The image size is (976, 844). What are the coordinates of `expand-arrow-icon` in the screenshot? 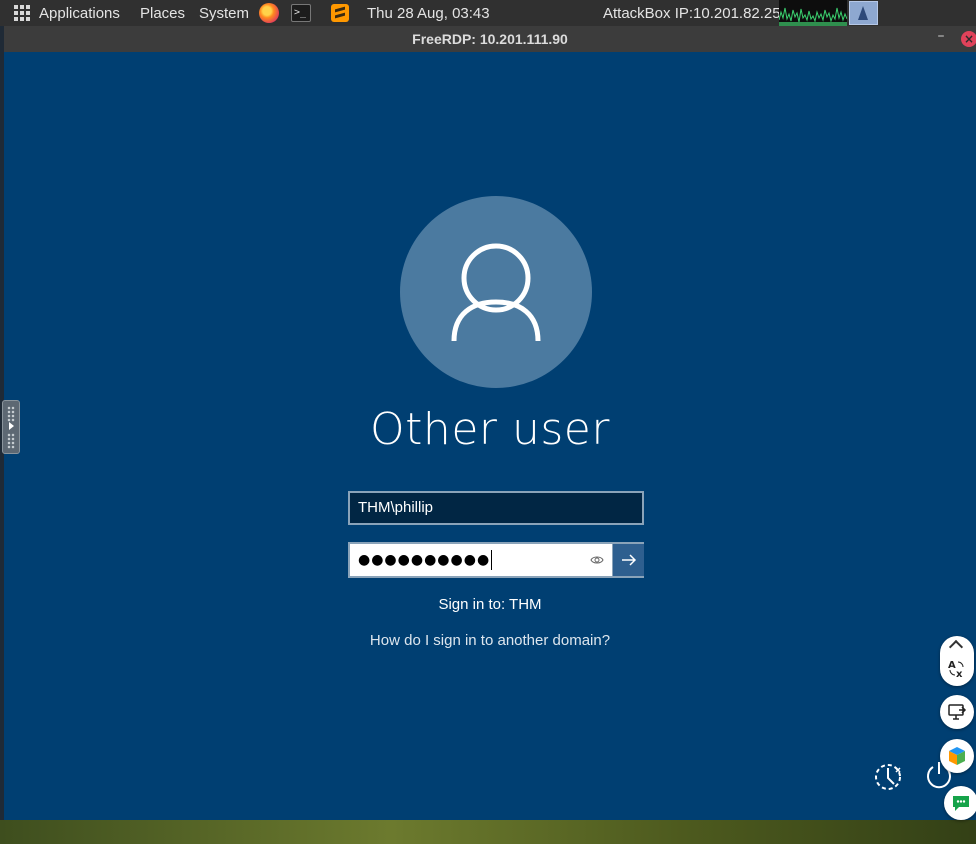 It's located at (11, 426).